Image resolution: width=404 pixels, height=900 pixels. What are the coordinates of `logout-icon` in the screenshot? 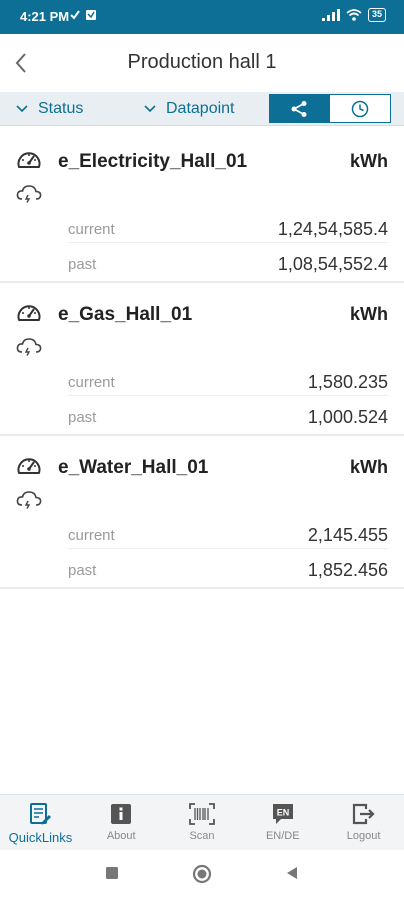 It's located at (363, 814).